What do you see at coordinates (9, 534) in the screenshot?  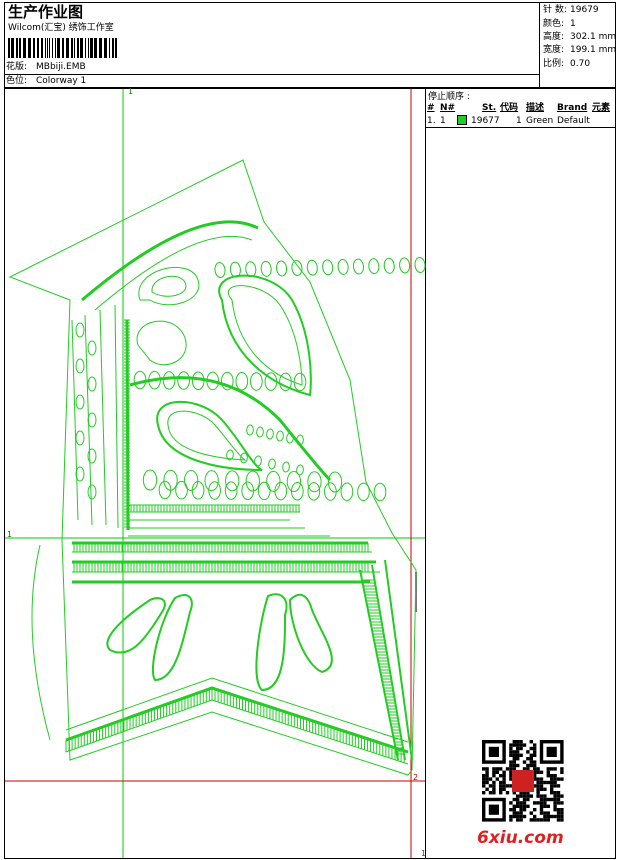 I see `guide-label-left: 1` at bounding box center [9, 534].